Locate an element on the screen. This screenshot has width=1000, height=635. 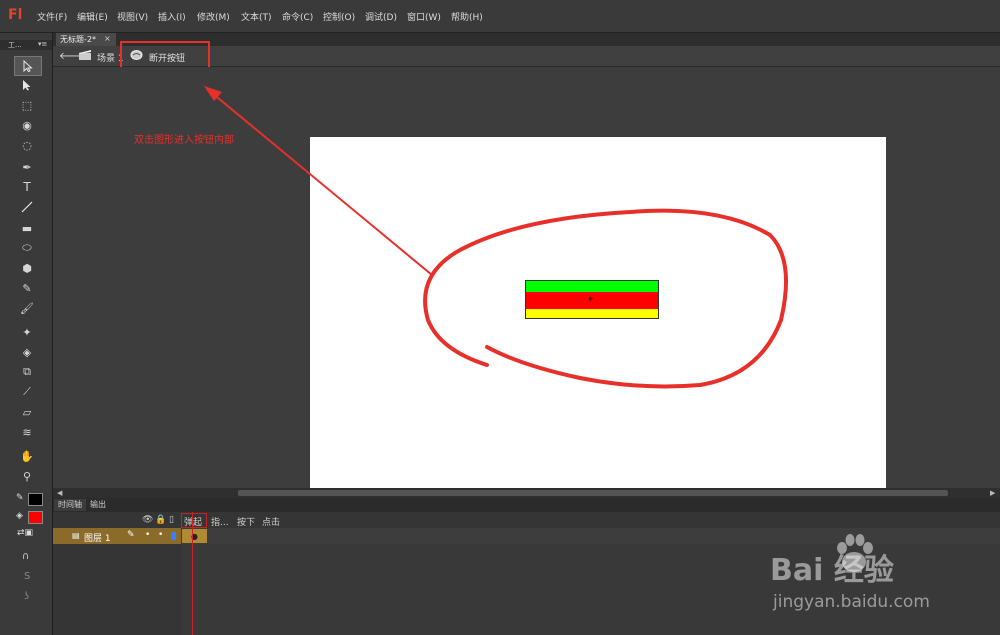
layer-icon: ▤ is located at coordinates (76, 535).